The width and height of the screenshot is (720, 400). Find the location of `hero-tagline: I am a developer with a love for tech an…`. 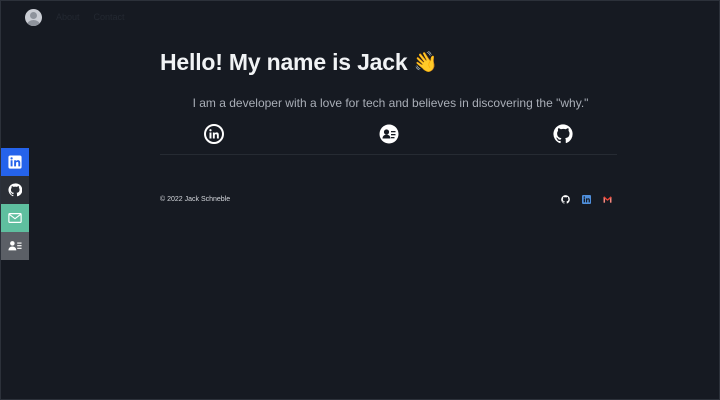

hero-tagline: I am a developer with a love for tech an… is located at coordinates (390, 103).